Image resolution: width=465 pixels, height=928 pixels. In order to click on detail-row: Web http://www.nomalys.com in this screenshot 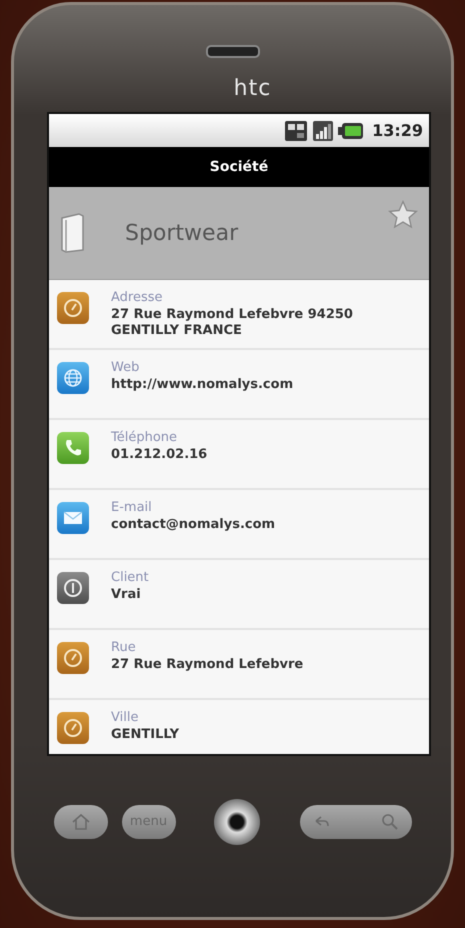, I will do `click(239, 385)`.